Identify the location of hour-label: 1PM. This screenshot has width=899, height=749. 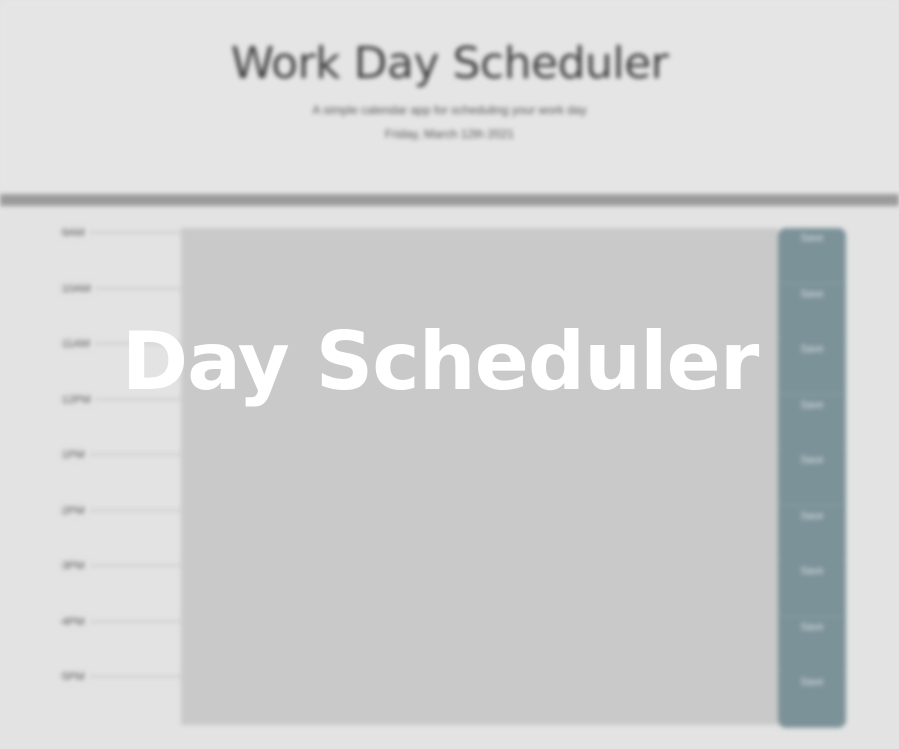
(120, 455).